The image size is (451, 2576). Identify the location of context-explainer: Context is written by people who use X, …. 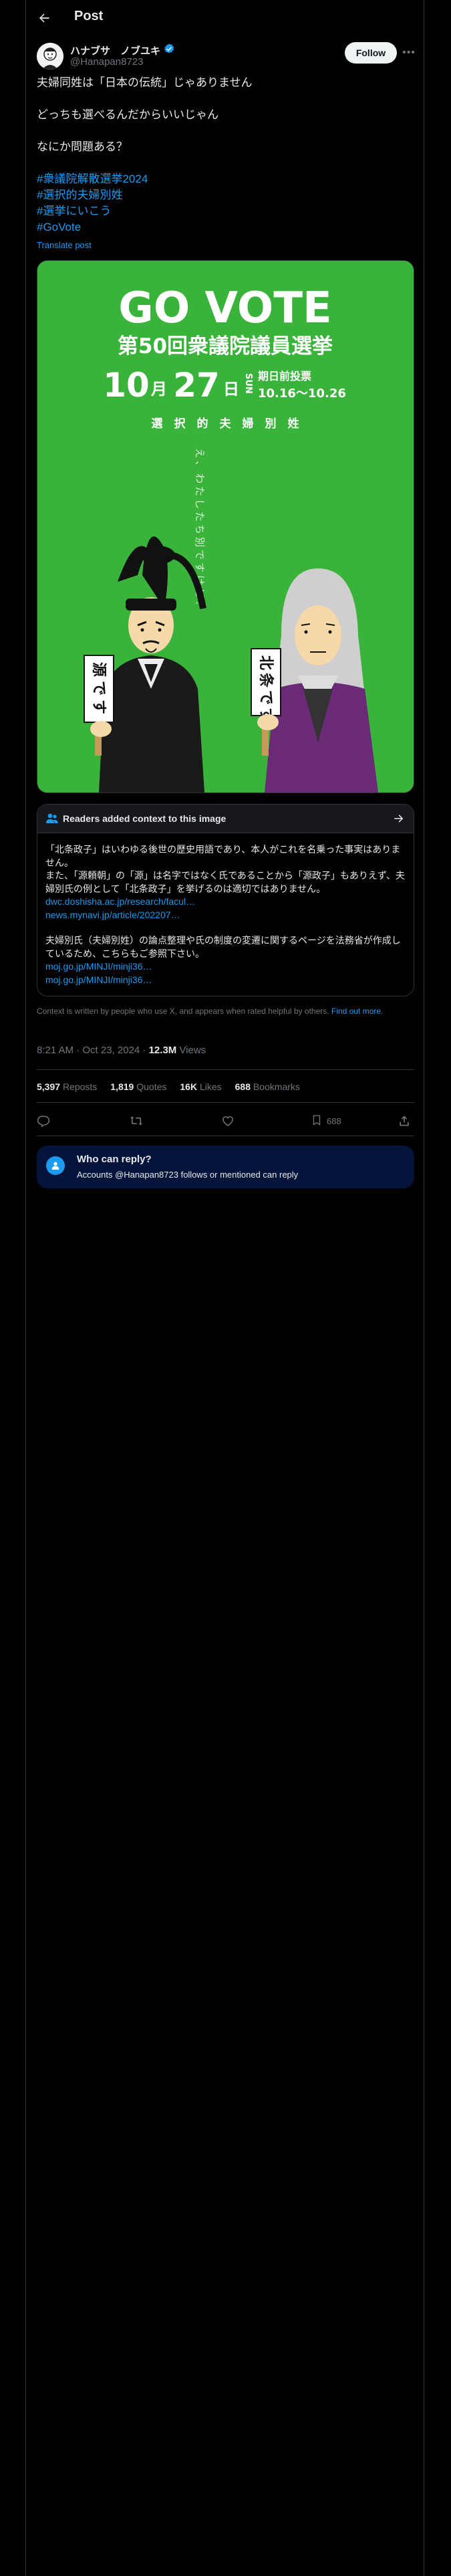
(183, 1011).